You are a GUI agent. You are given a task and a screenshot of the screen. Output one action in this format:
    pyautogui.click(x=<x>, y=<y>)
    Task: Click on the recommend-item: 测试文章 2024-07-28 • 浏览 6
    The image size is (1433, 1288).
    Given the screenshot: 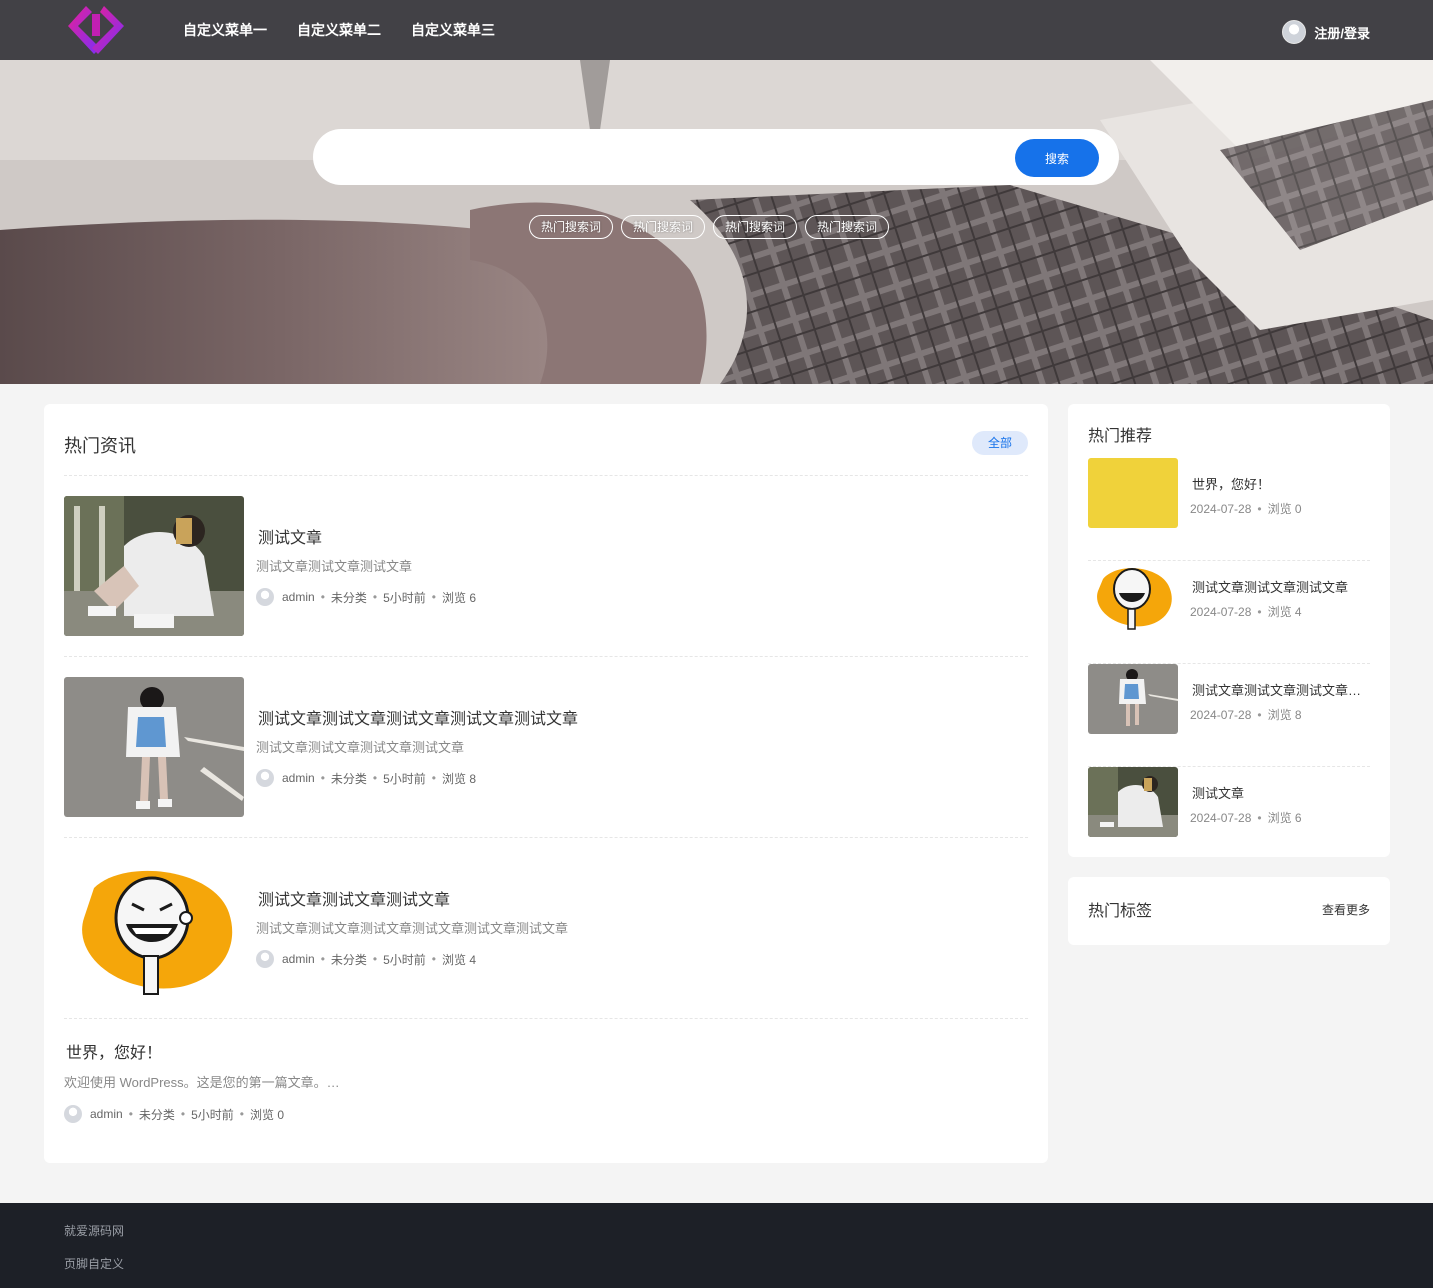 What is the action you would take?
    pyautogui.click(x=1229, y=818)
    